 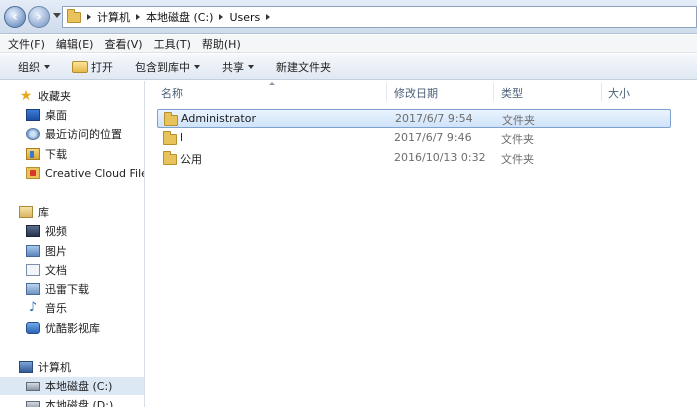 I want to click on new-folder-button: 新建文件夹, so click(x=303, y=67).